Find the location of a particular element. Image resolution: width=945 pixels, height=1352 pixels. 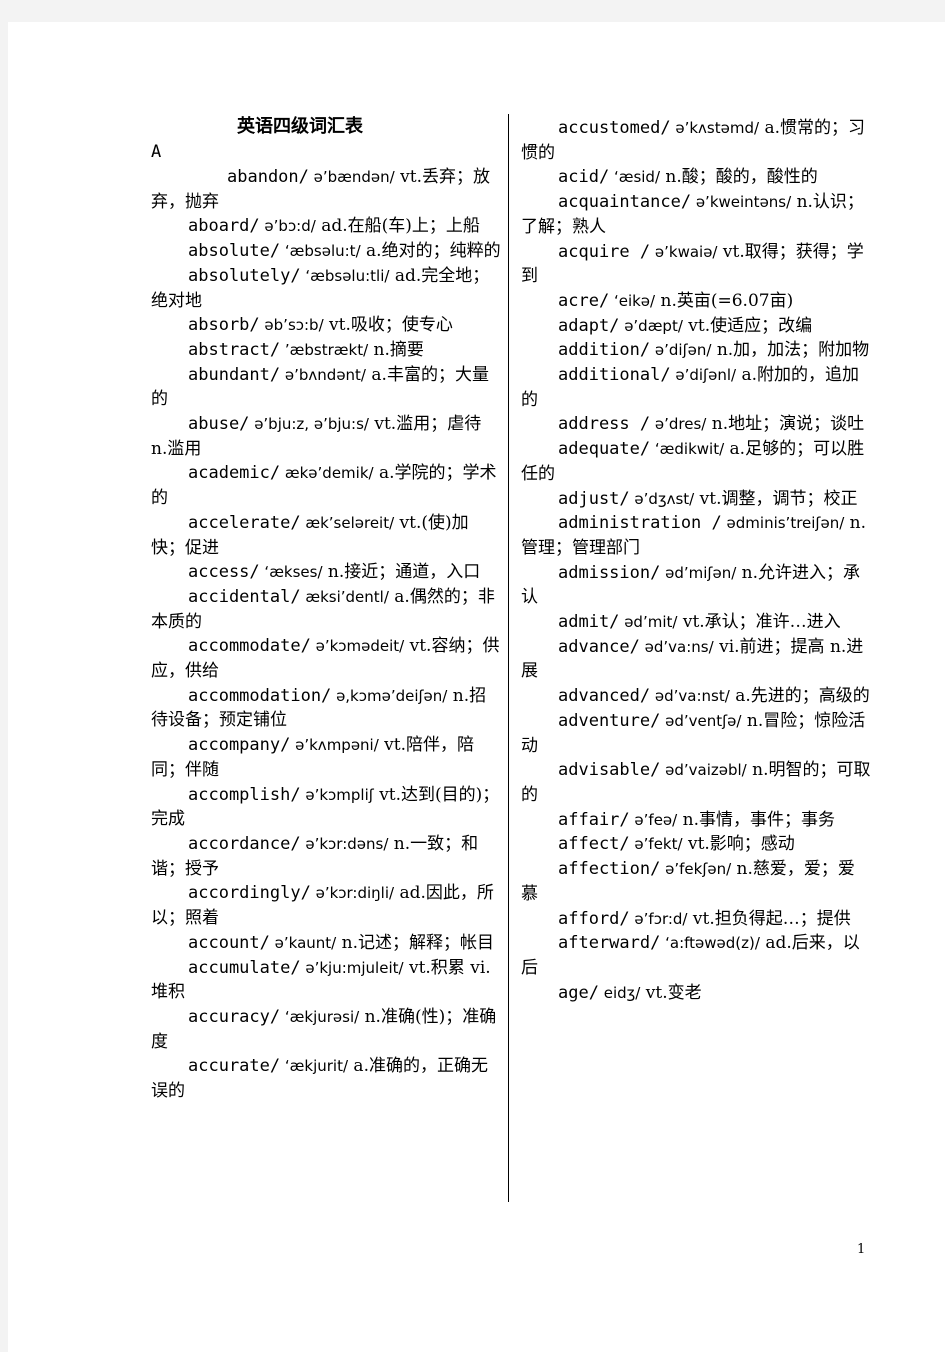

entry-ipa: ə’bju:z, ə’bju:s/ is located at coordinates (309, 424).